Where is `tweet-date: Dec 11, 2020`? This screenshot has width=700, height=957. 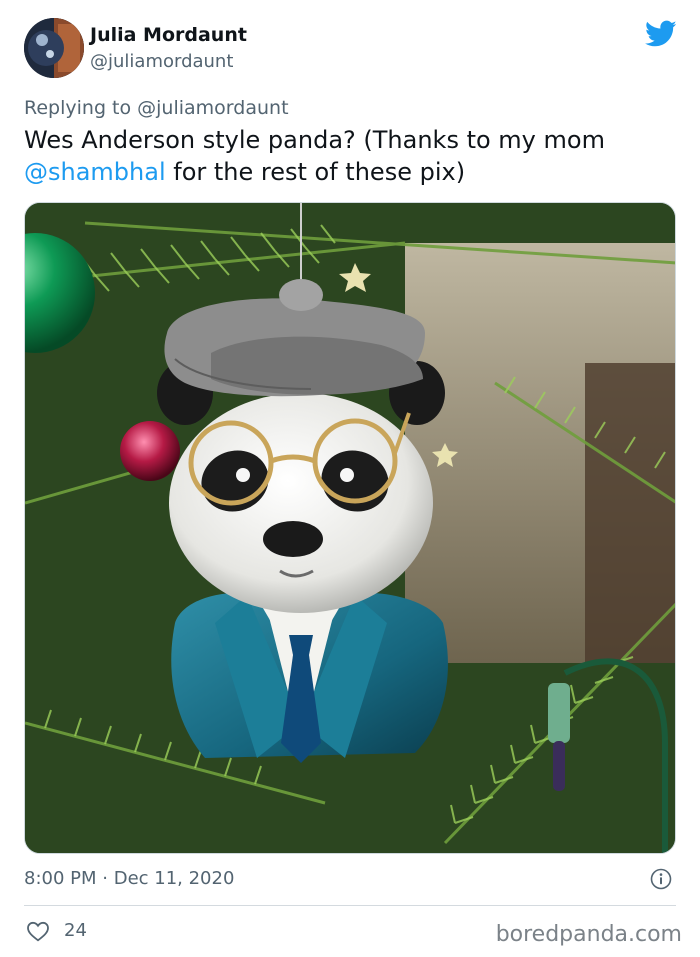 tweet-date: Dec 11, 2020 is located at coordinates (174, 878).